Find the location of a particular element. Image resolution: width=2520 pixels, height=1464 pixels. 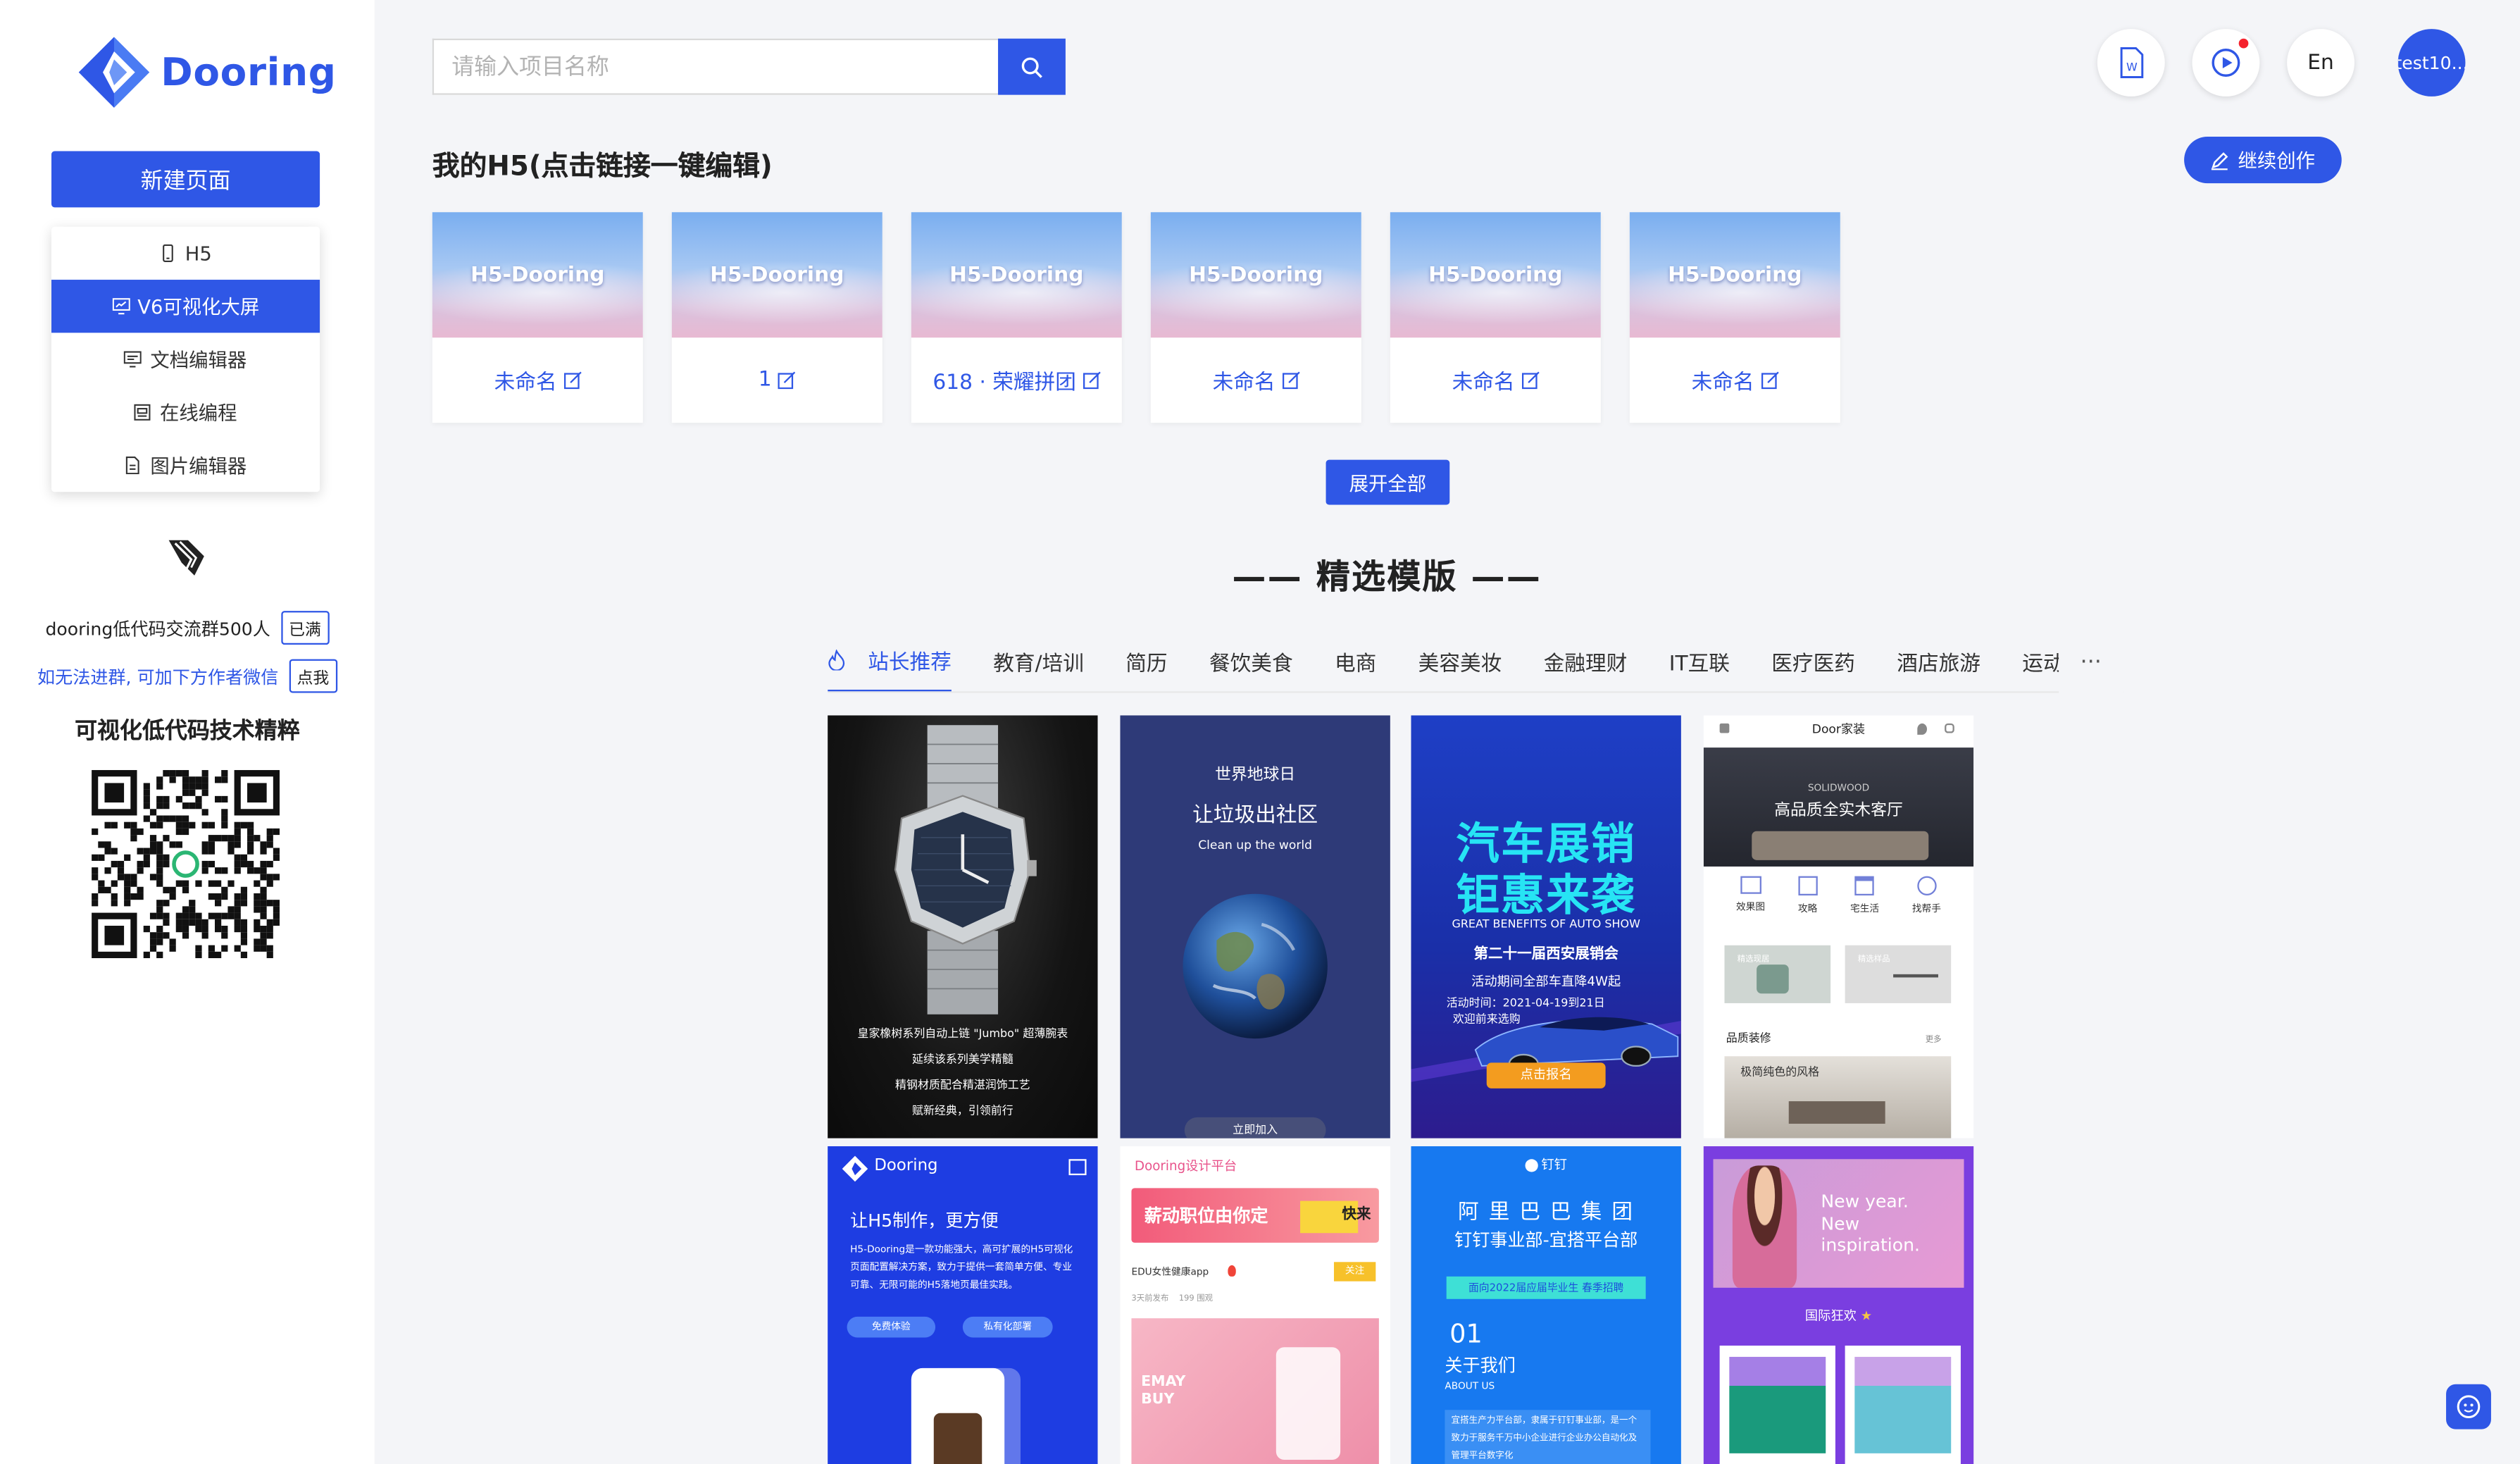

coin-icon is located at coordinates (1927, 886).